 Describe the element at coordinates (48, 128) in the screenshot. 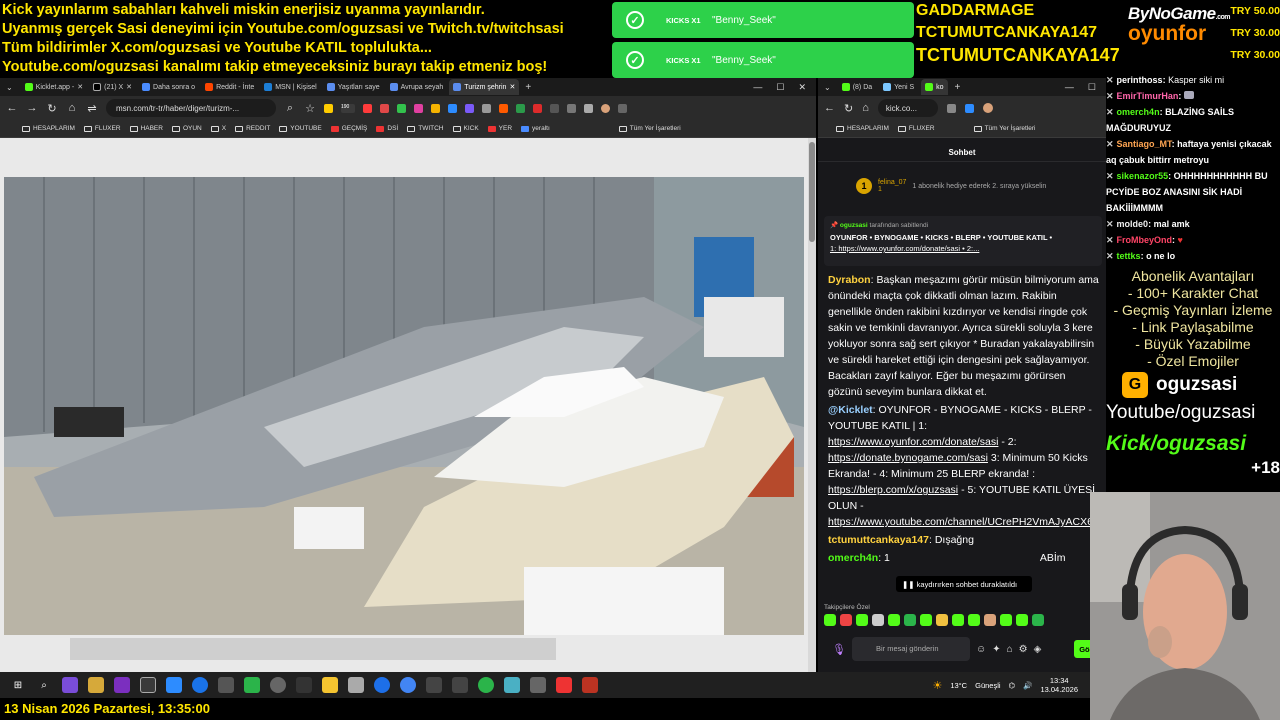

I see `bookmark-folder: HESAPLARIM` at that location.